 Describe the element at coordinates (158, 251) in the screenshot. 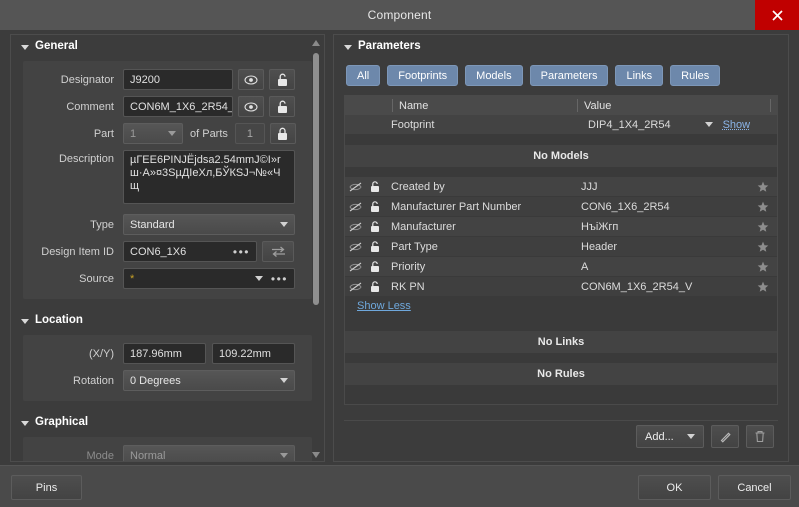

I see `design-item-id-value: CON6_1X6` at that location.